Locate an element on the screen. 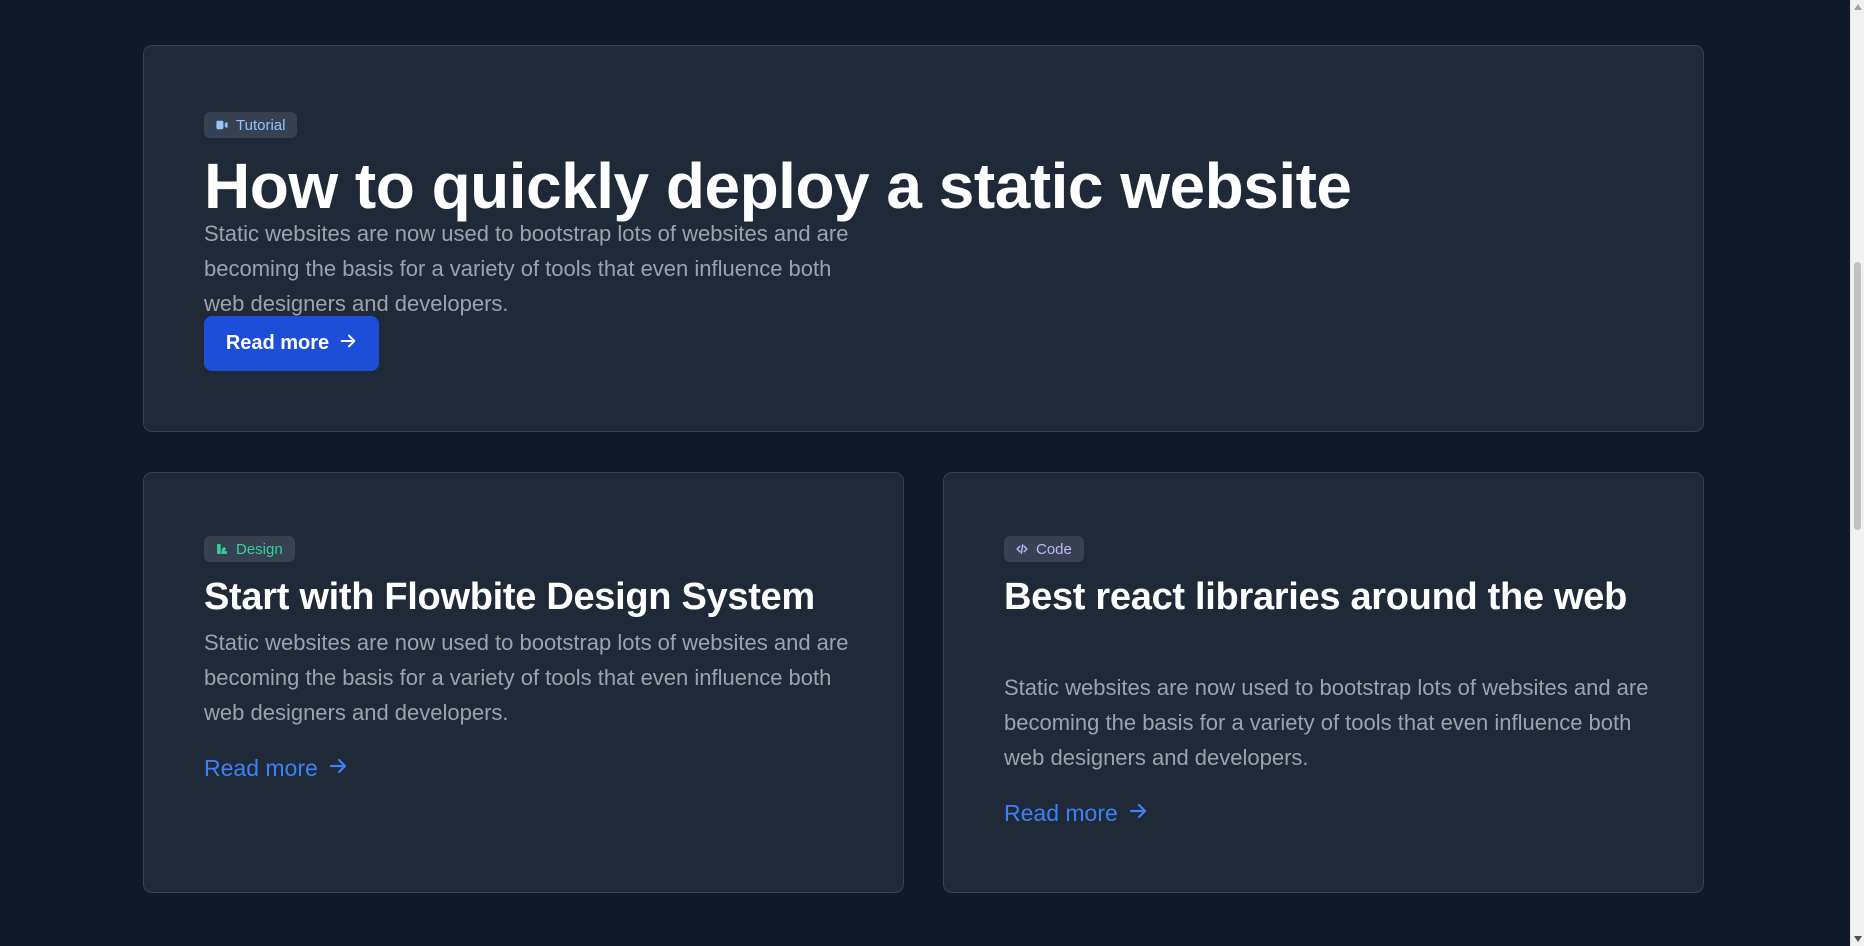 The height and width of the screenshot is (946, 1864). video-camera-icon is located at coordinates (222, 125).